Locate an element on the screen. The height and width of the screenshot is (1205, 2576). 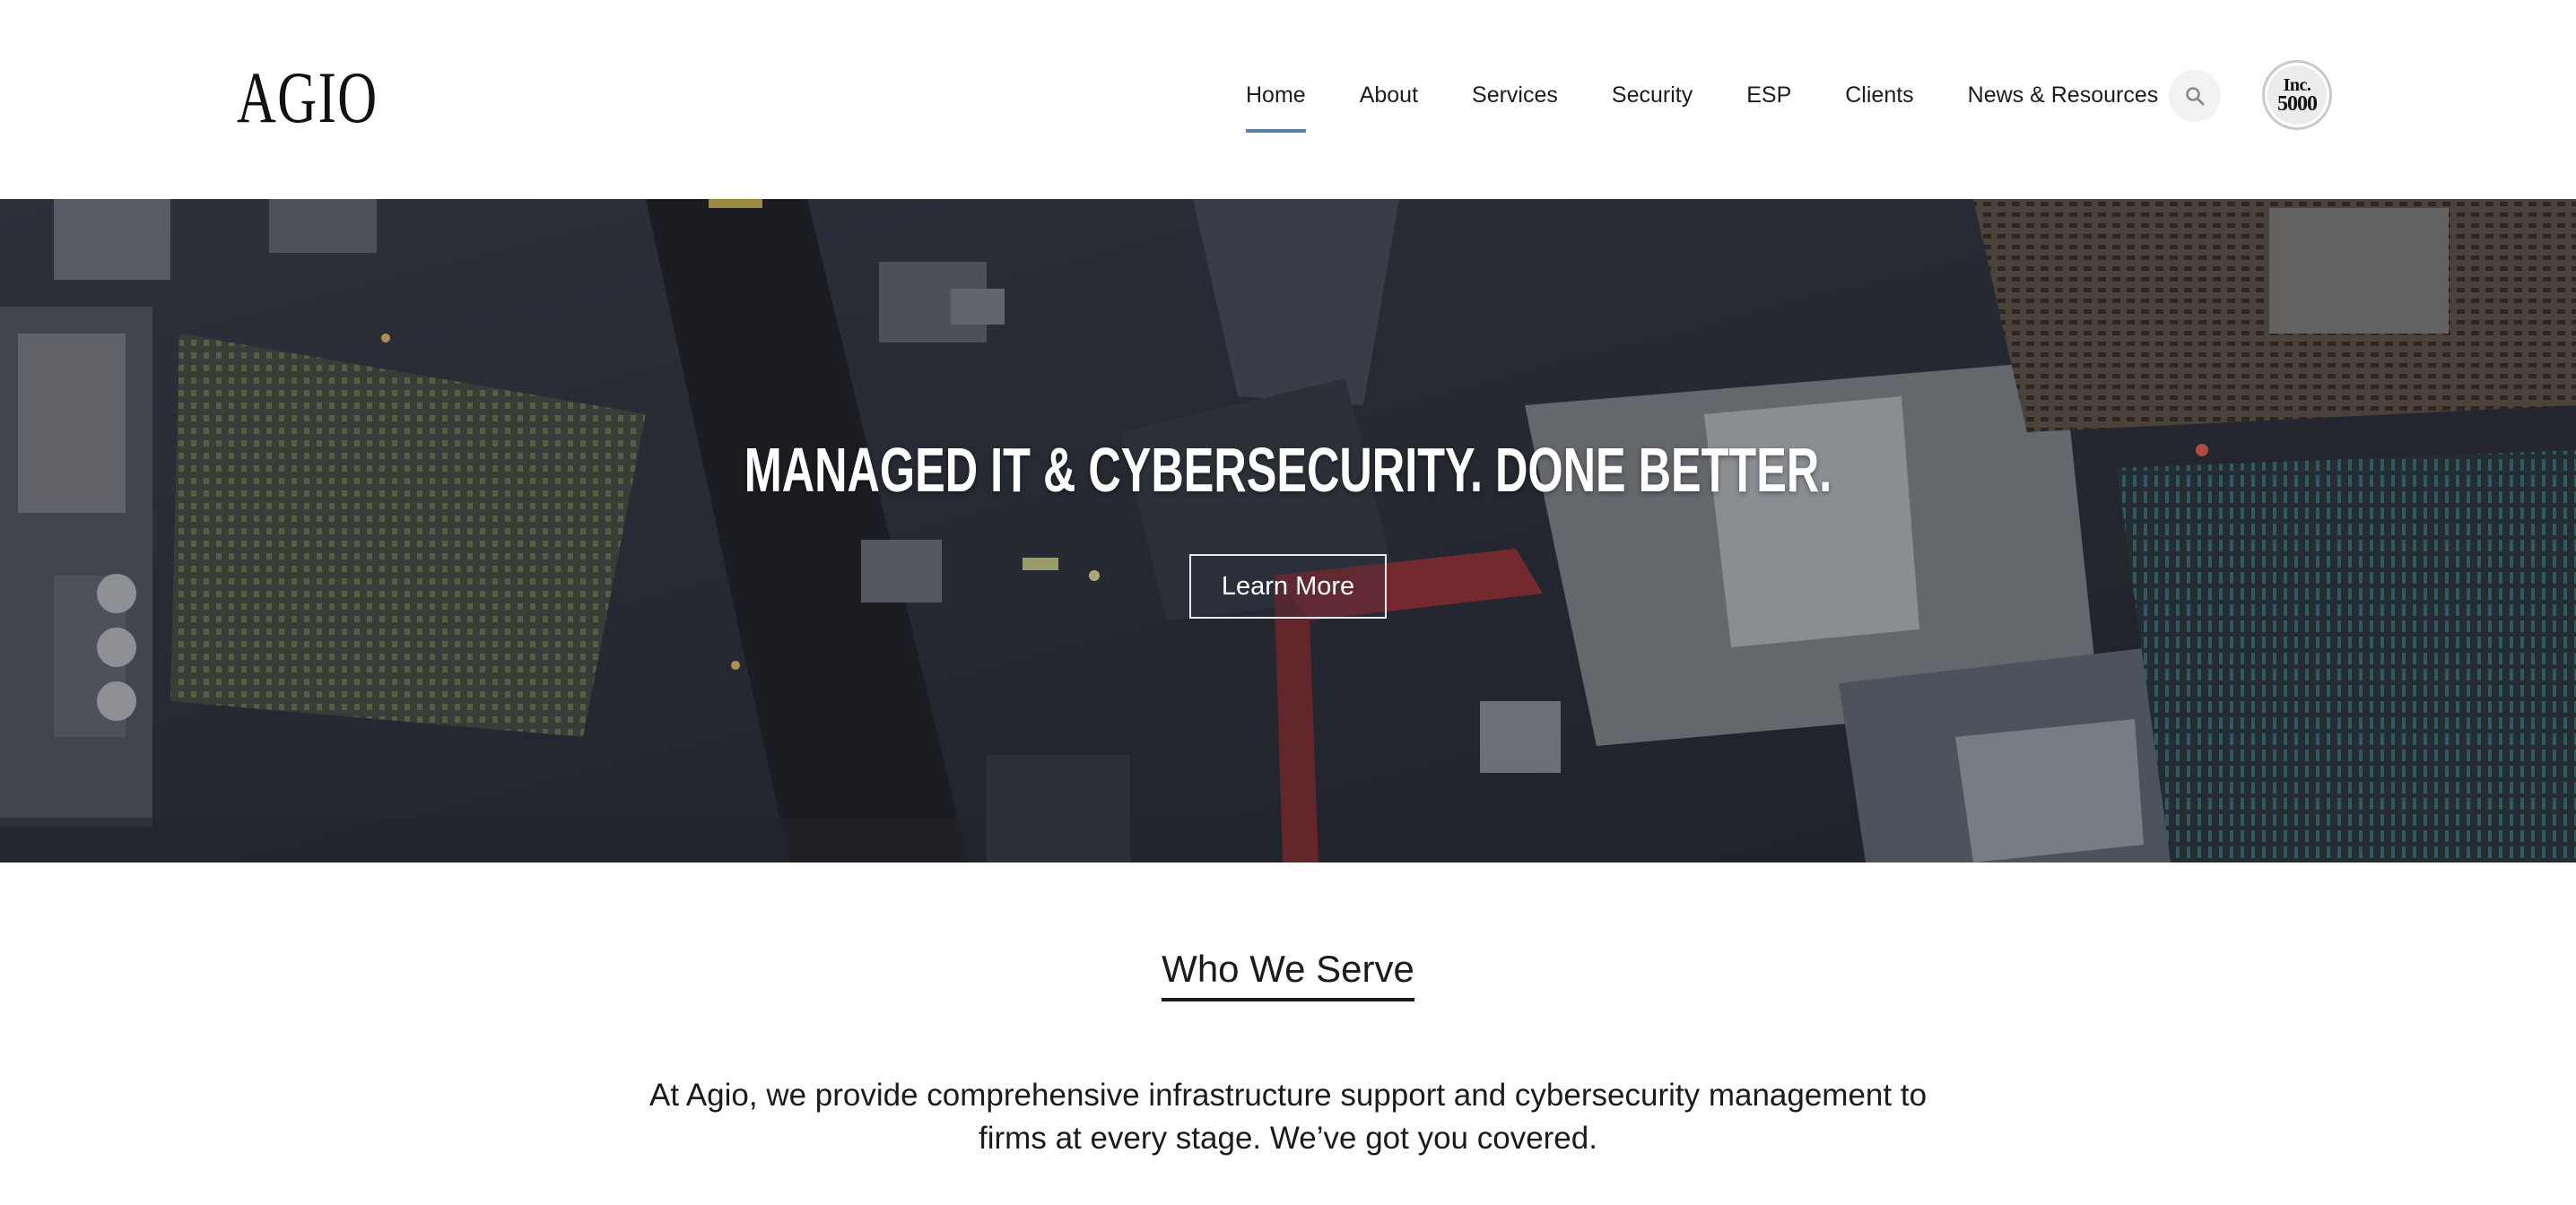
badge-line-2: 5000 is located at coordinates (2297, 104).